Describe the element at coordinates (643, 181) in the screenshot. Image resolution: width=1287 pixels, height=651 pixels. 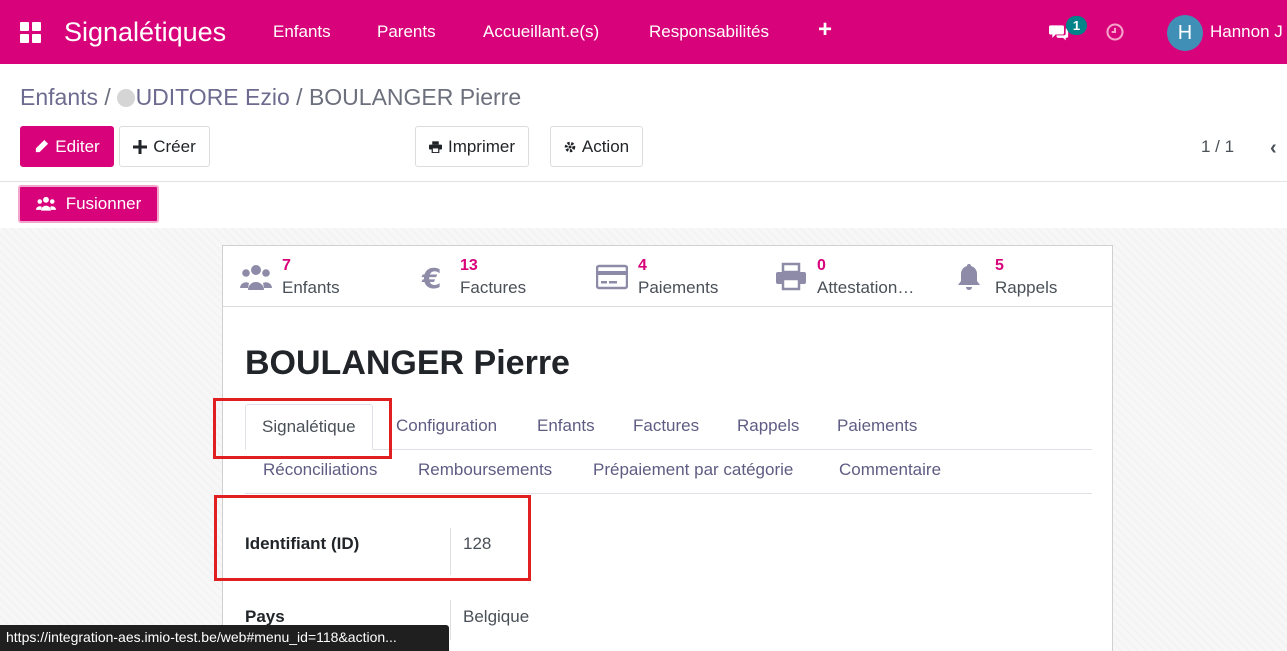
I see `control-panel-divider` at that location.